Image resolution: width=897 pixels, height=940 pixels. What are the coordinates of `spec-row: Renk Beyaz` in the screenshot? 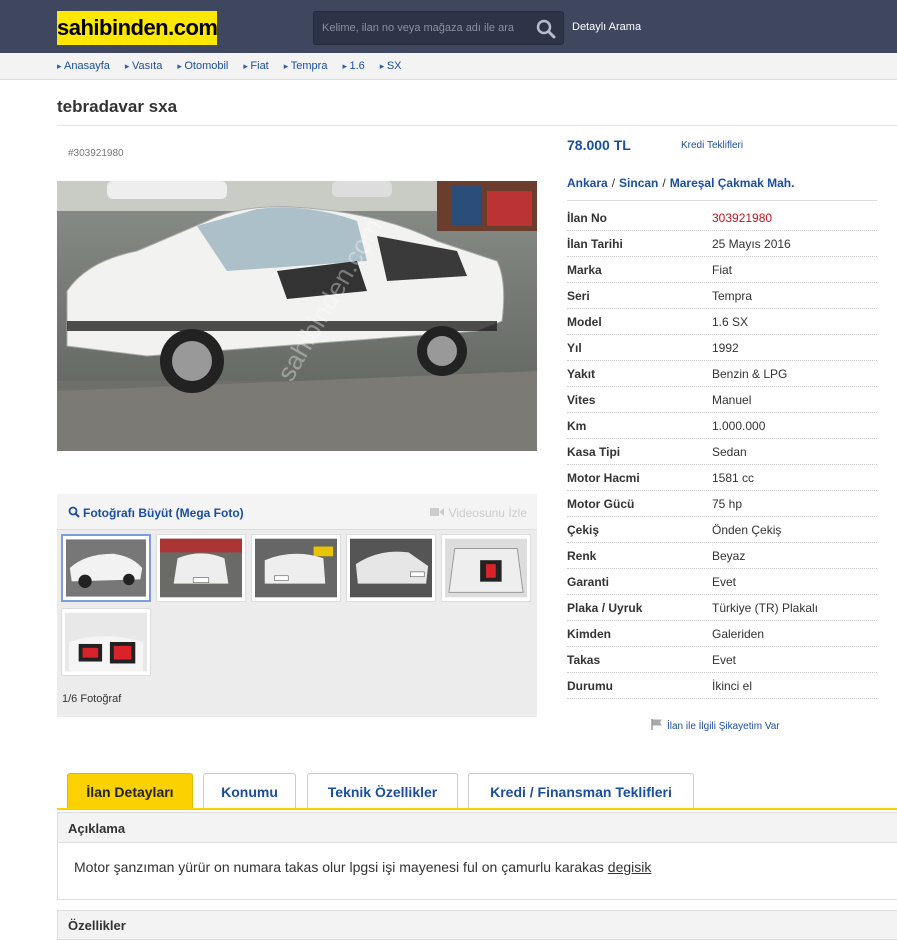 It's located at (722, 556).